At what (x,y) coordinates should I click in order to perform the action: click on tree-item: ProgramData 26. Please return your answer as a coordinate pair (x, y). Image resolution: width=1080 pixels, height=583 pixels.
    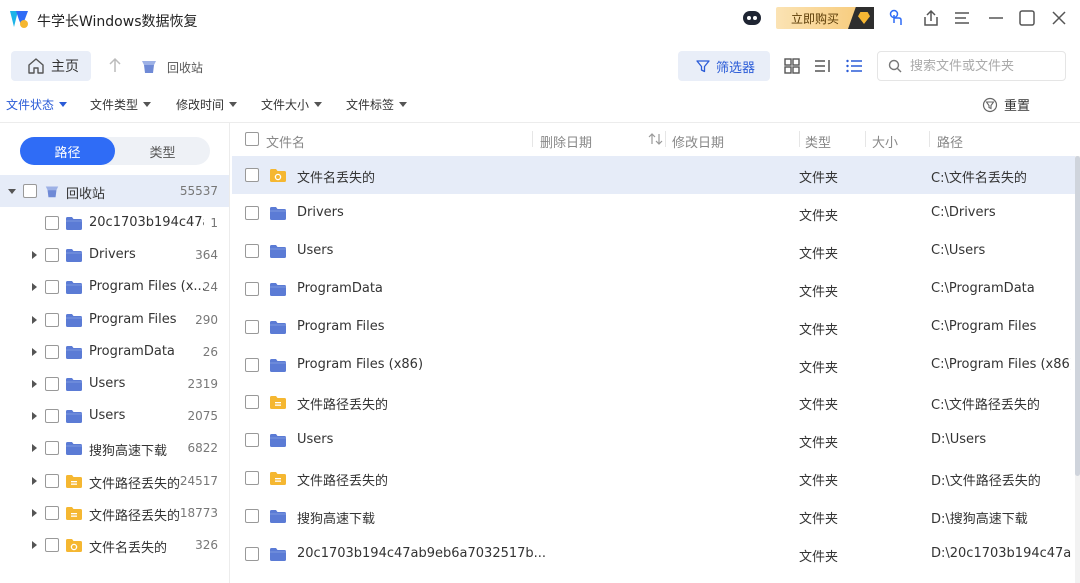
    Looking at the image, I should click on (114, 352).